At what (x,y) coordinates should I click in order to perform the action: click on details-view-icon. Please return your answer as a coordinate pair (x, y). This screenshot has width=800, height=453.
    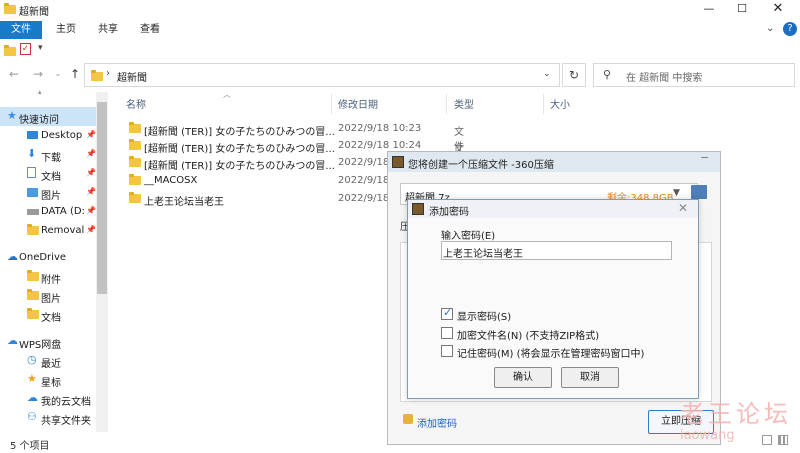
    Looking at the image, I should click on (767, 440).